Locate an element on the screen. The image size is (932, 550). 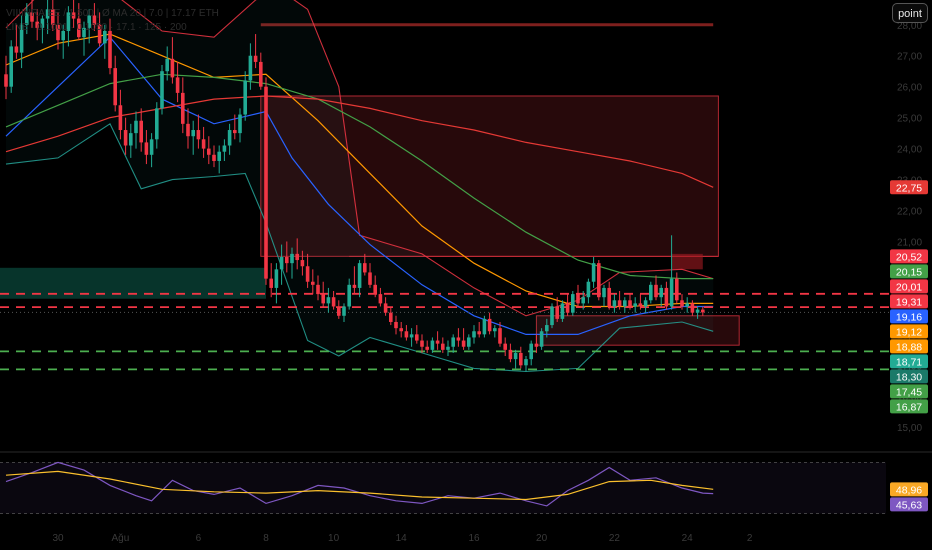
point-button: point is located at coordinates (910, 13).